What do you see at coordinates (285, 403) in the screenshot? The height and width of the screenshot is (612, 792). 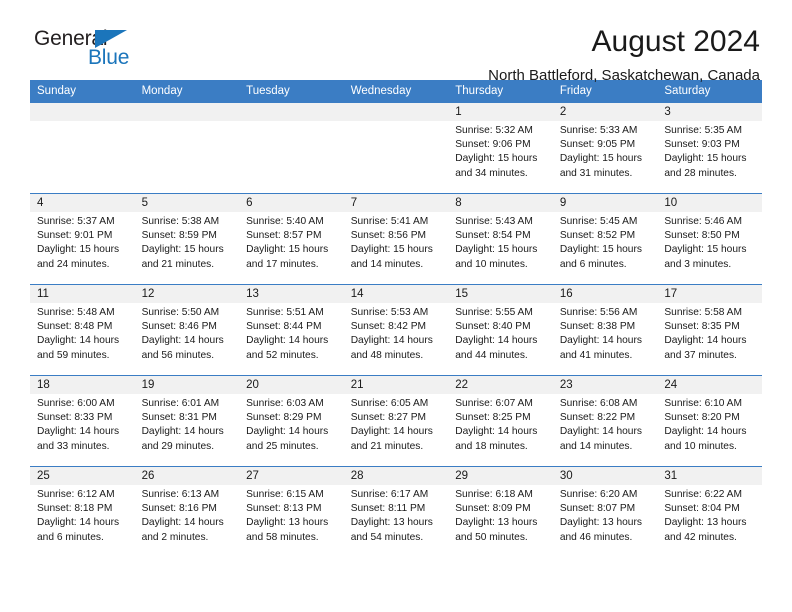 I see `sunrise-text: Sunrise: 6:03 AM` at bounding box center [285, 403].